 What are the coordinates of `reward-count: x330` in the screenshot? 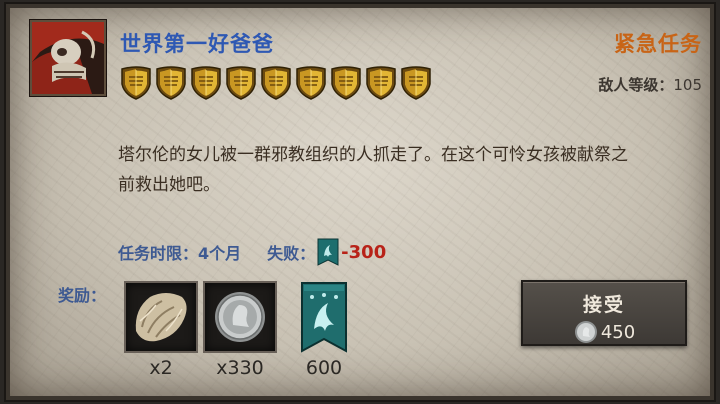 It's located at (240, 368).